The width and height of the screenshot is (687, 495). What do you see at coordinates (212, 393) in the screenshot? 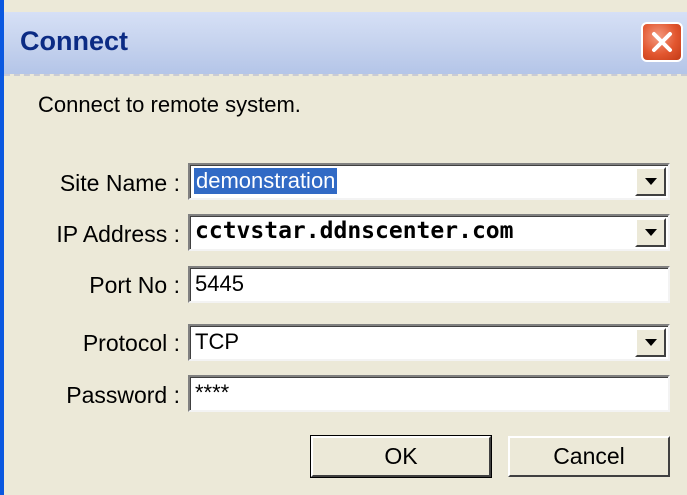
I see `password-value: ****` at bounding box center [212, 393].